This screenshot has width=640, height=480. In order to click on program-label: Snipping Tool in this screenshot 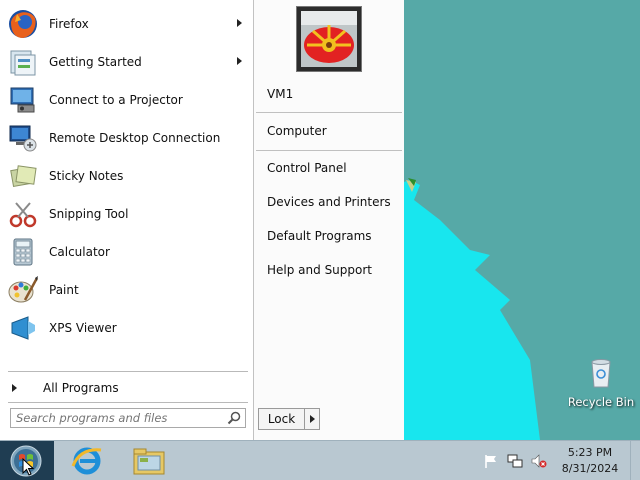, I will do `click(89, 214)`.